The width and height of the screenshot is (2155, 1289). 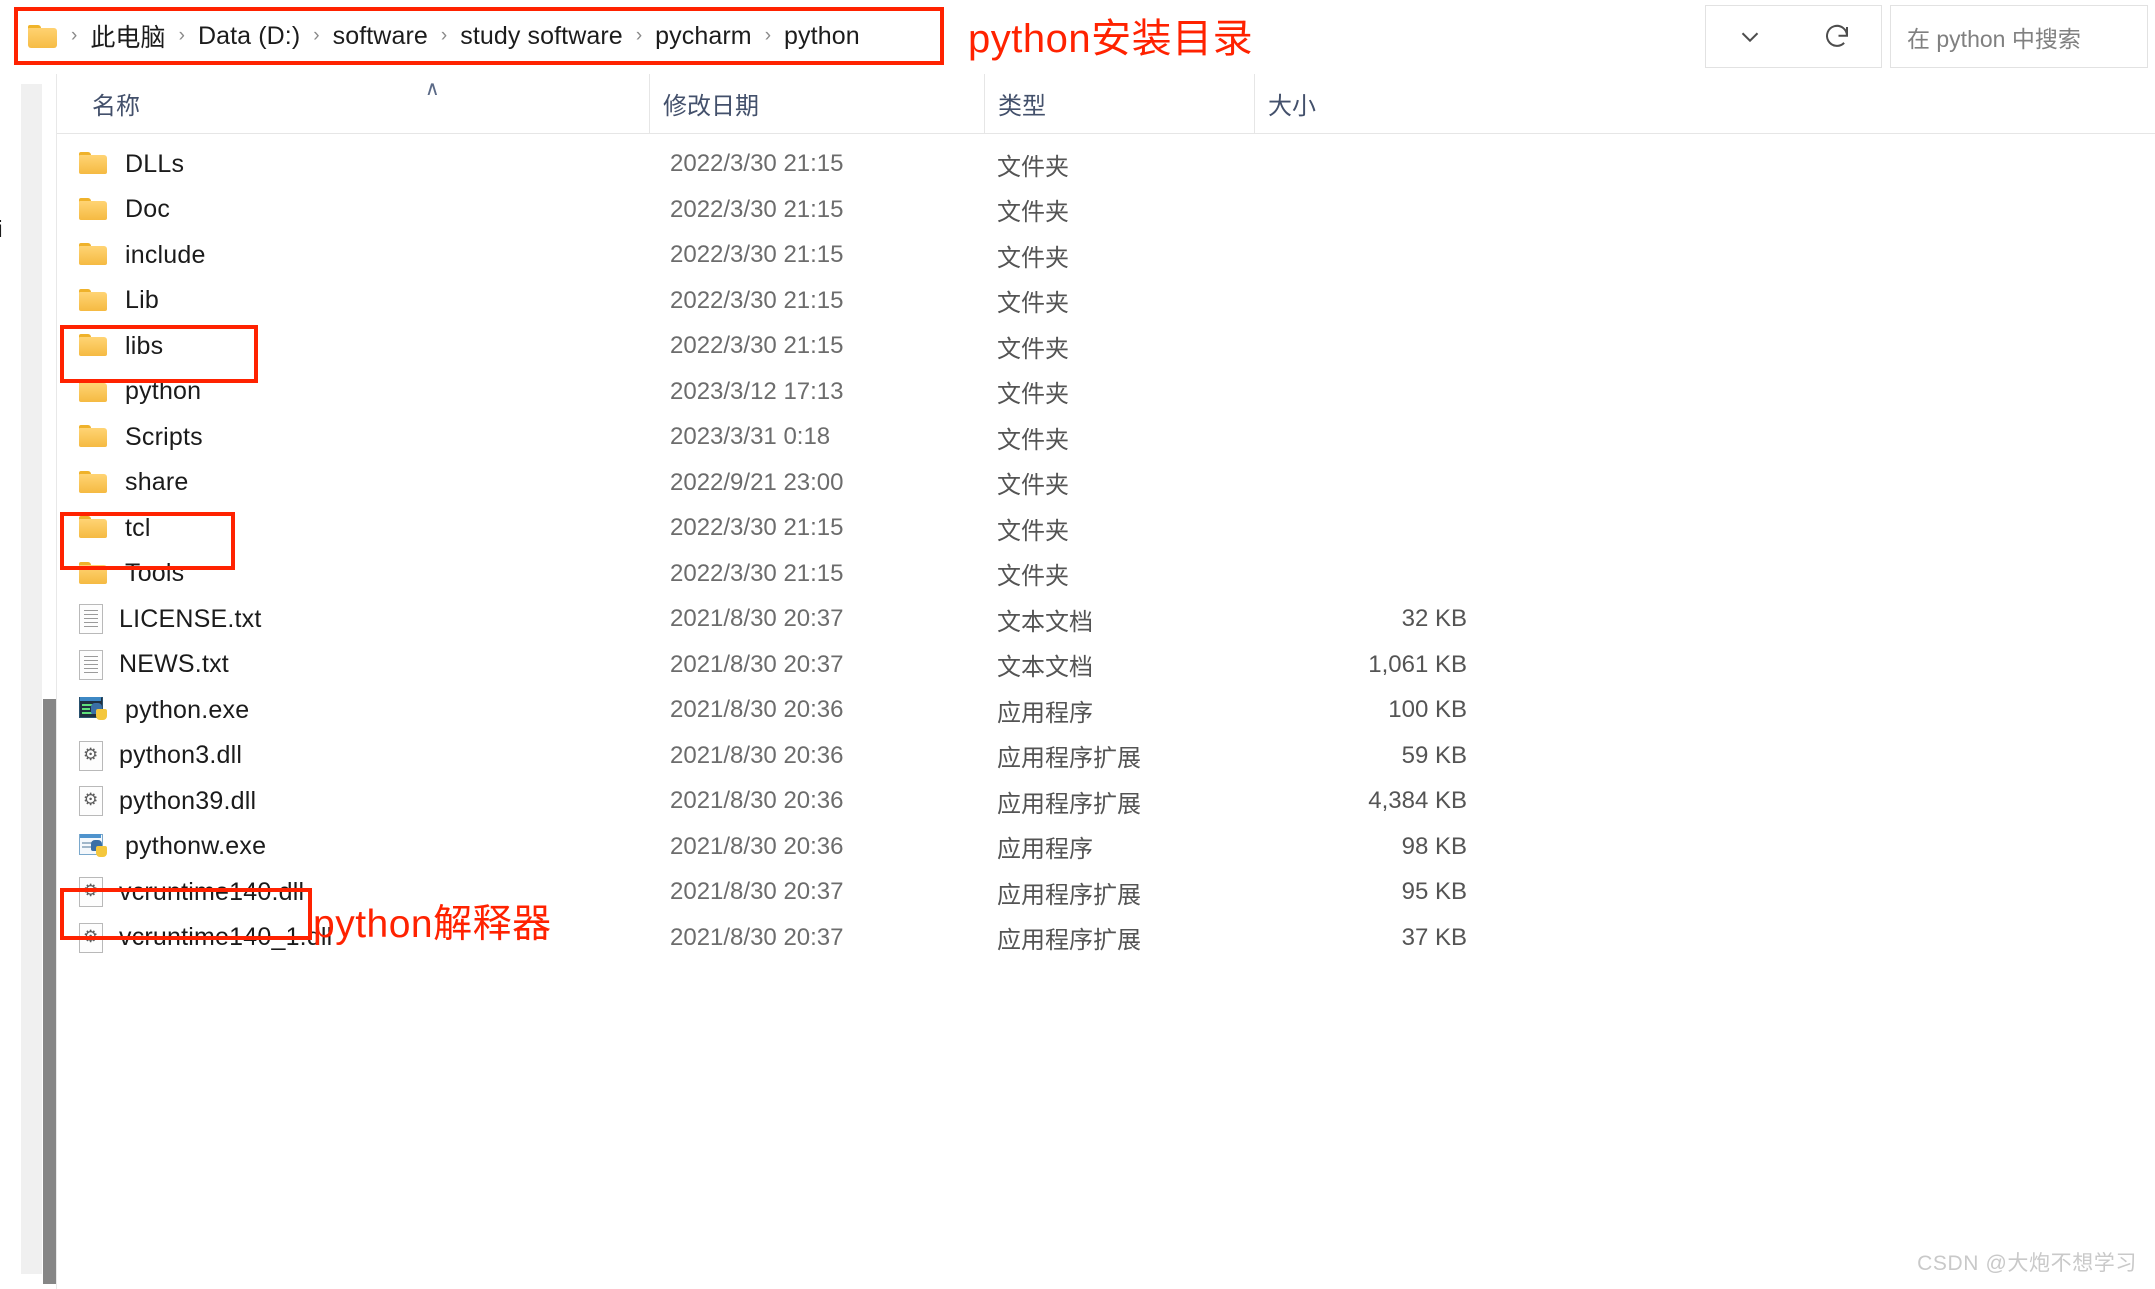 I want to click on file-name-label: include, so click(x=165, y=254).